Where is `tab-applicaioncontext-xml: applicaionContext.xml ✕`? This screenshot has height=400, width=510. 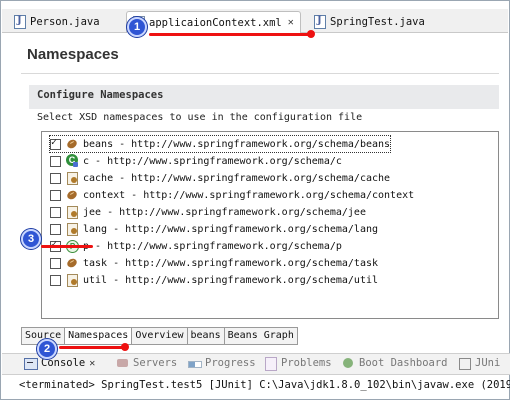
tab-applicaioncontext-xml: applicaionContext.xml ✕ is located at coordinates (213, 22).